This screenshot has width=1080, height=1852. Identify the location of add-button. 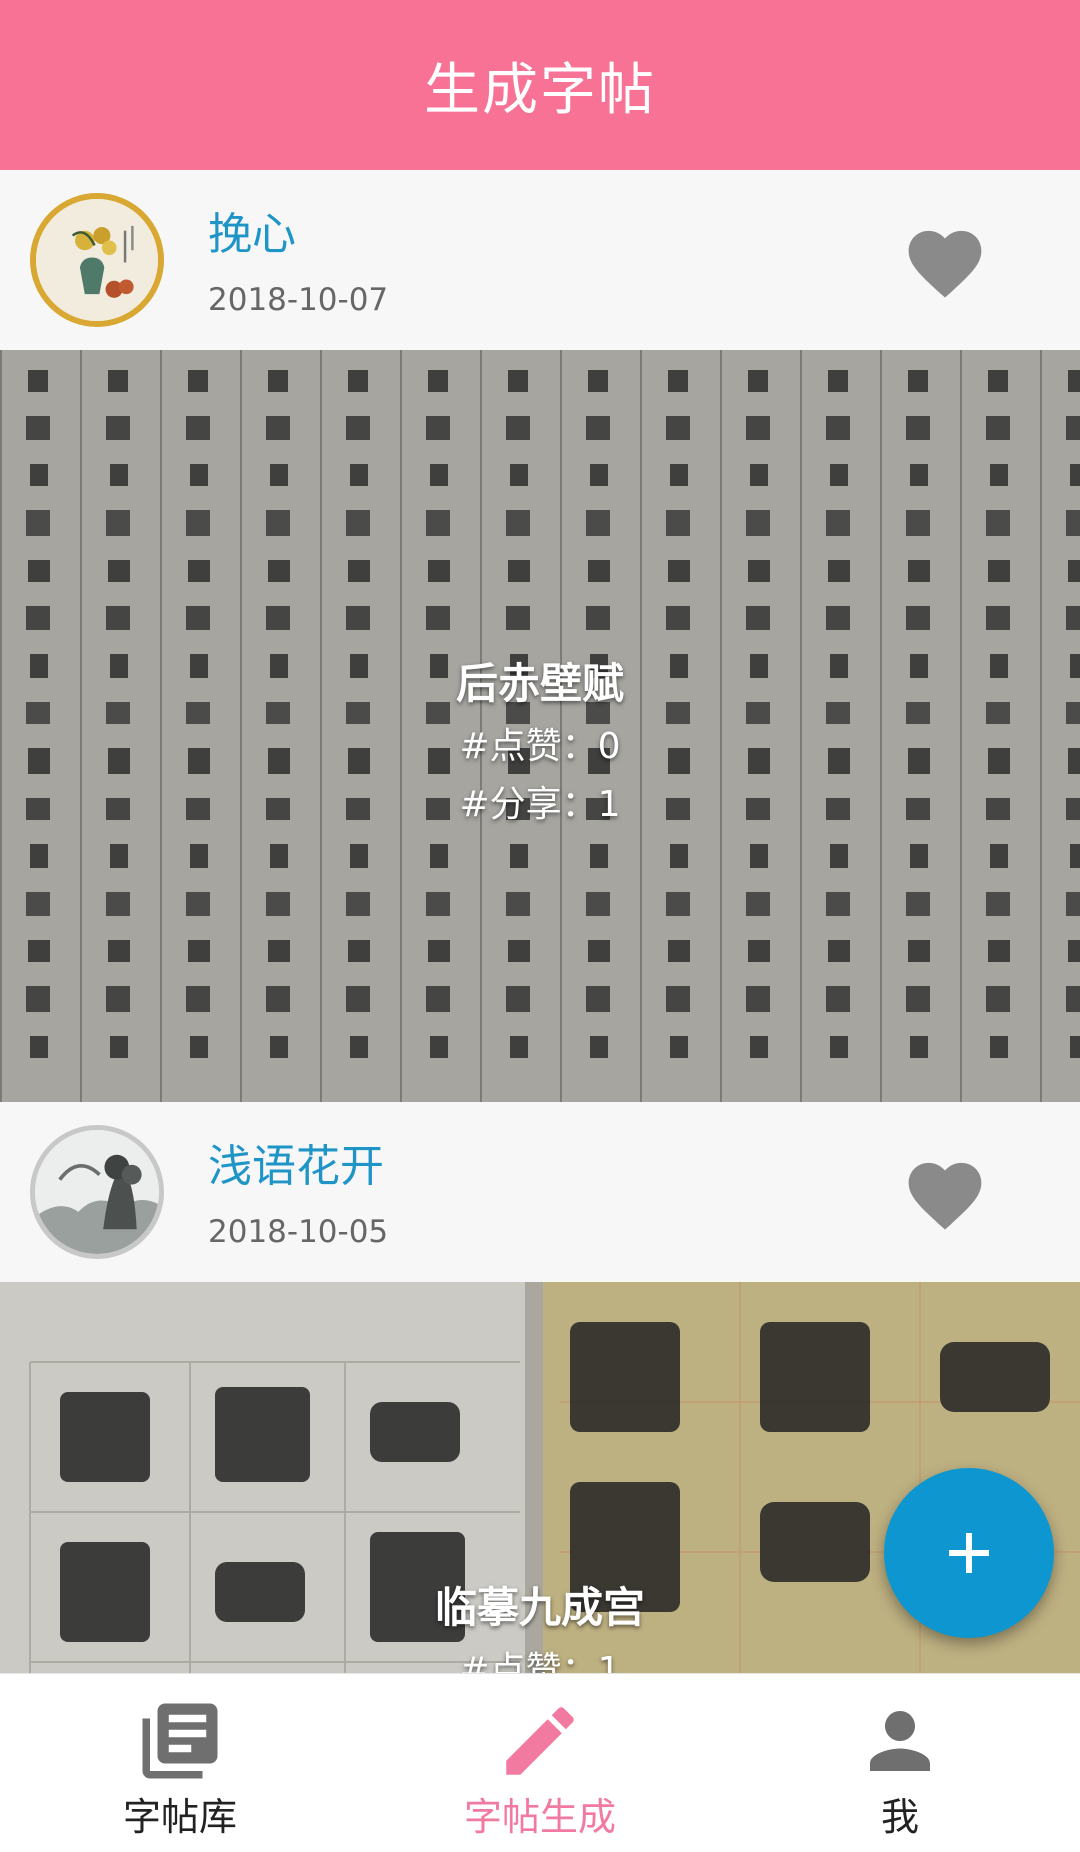
(969, 1553).